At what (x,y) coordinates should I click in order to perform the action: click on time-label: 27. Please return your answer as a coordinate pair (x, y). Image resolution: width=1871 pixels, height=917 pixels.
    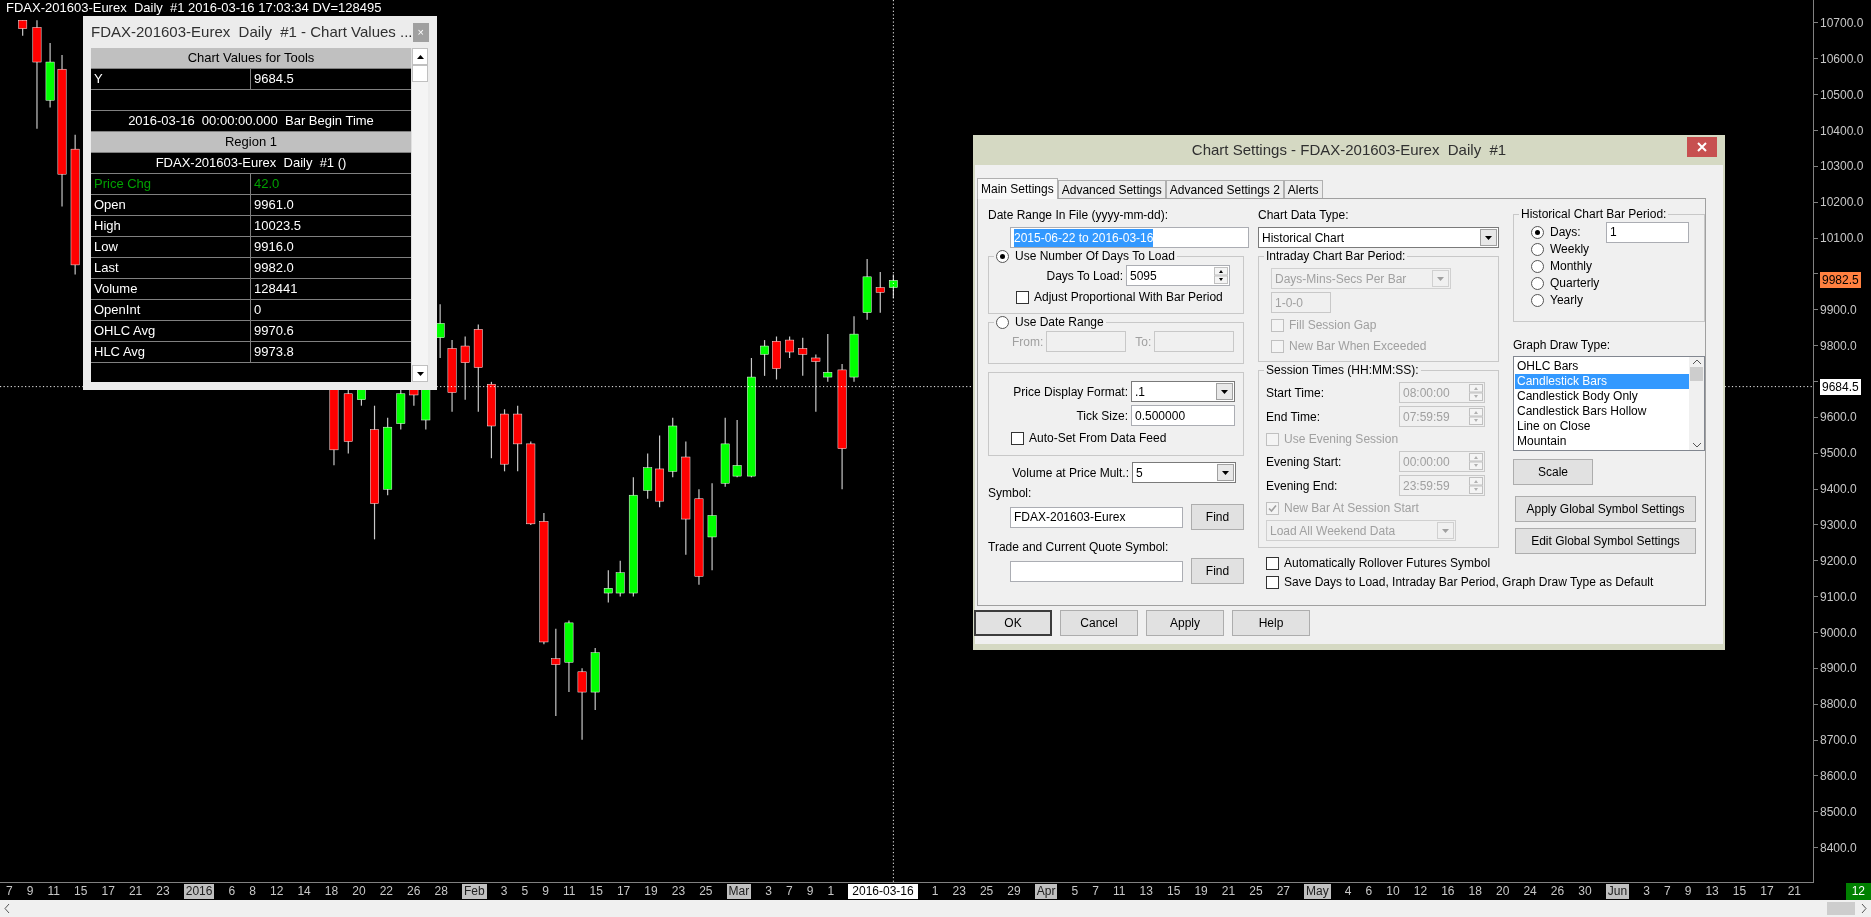
    Looking at the image, I should click on (1283, 891).